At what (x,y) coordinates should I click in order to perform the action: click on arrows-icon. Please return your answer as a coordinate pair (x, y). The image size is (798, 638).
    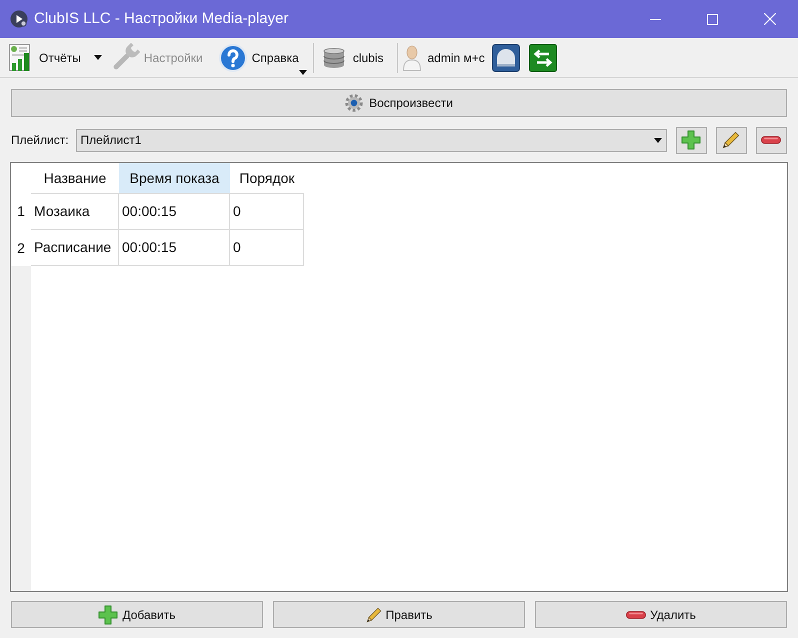
    Looking at the image, I should click on (542, 58).